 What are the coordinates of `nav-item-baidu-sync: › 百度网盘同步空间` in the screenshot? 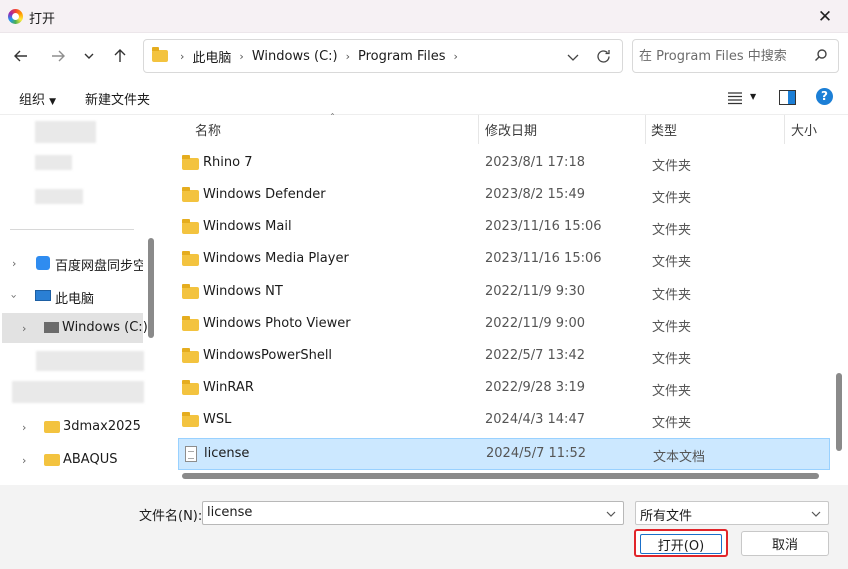 It's located at (73, 263).